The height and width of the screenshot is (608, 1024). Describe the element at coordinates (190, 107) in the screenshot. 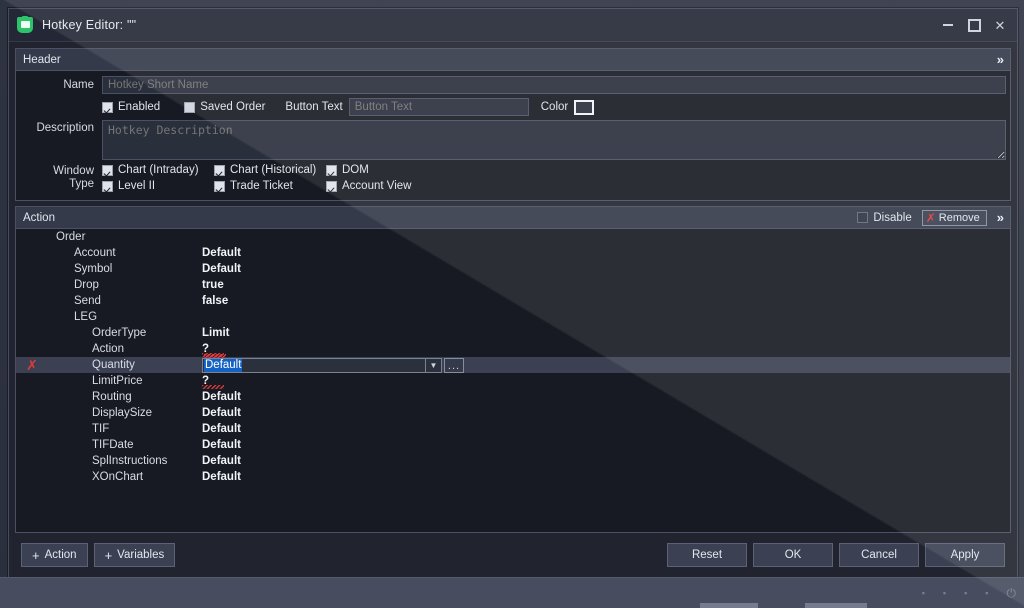

I see `saved-order-checkbox-box` at that location.